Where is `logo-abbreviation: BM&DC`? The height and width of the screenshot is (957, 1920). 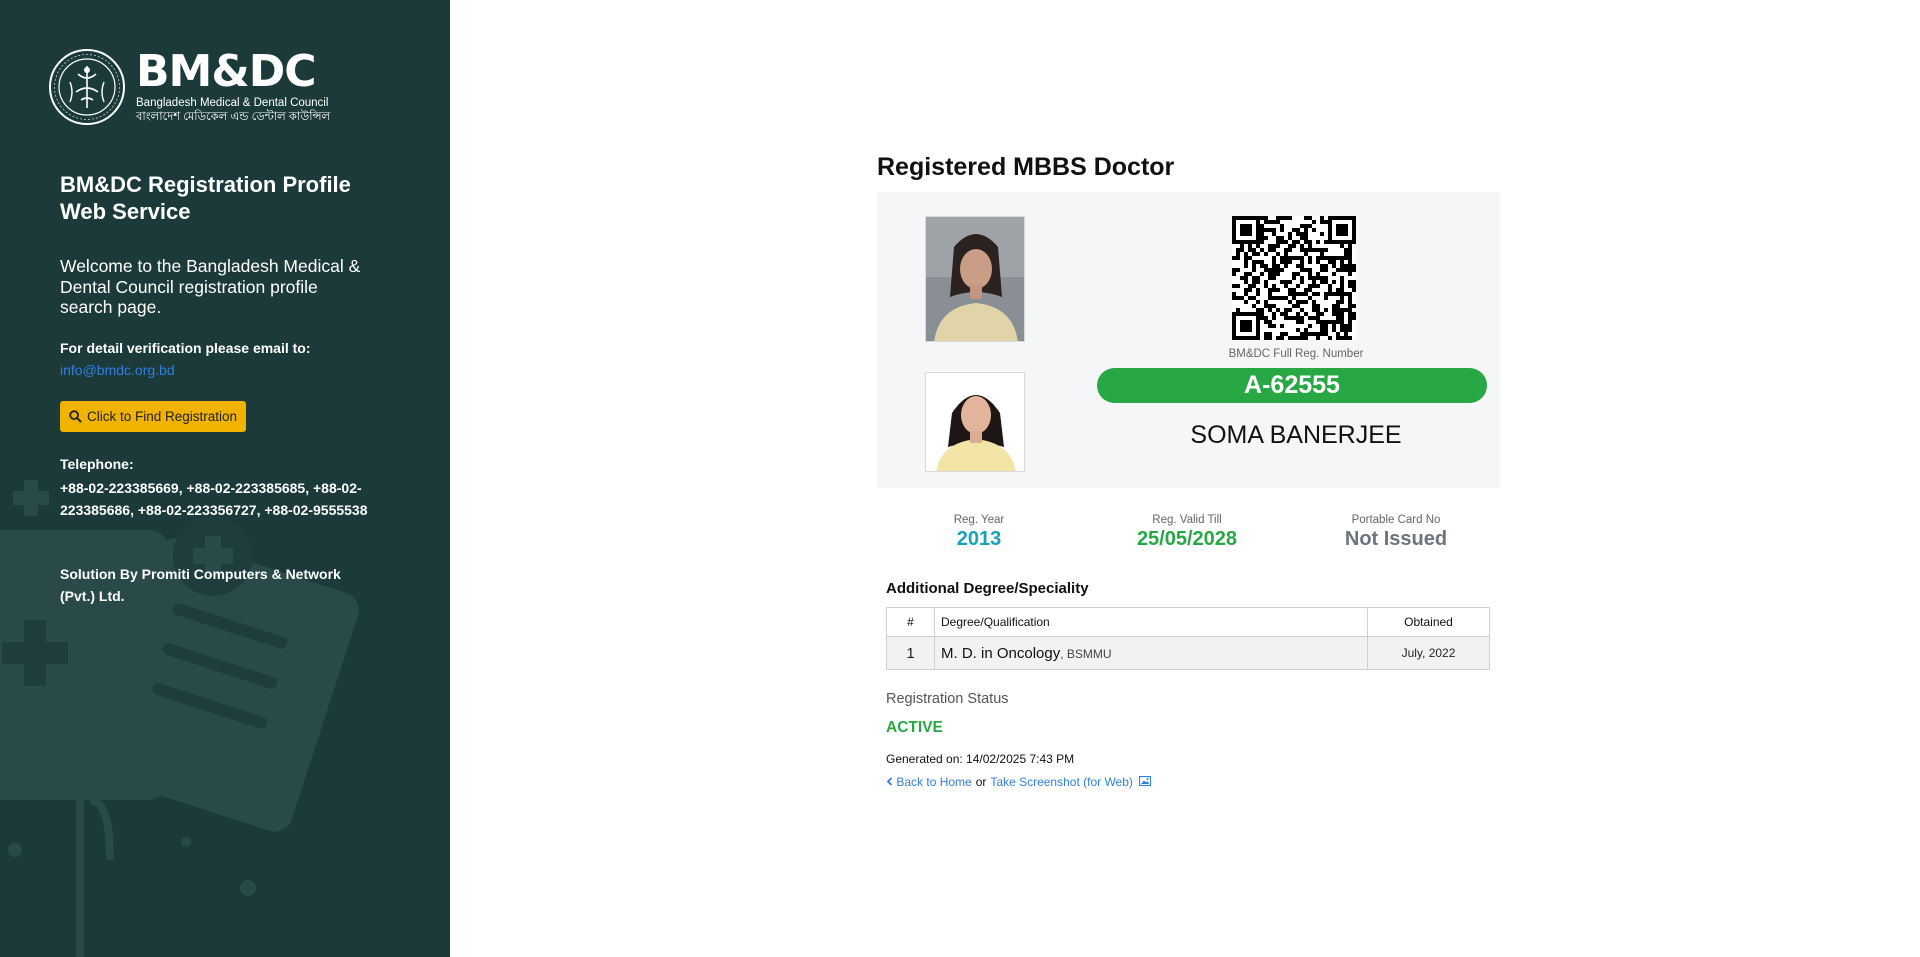 logo-abbreviation: BM&DC is located at coordinates (226, 71).